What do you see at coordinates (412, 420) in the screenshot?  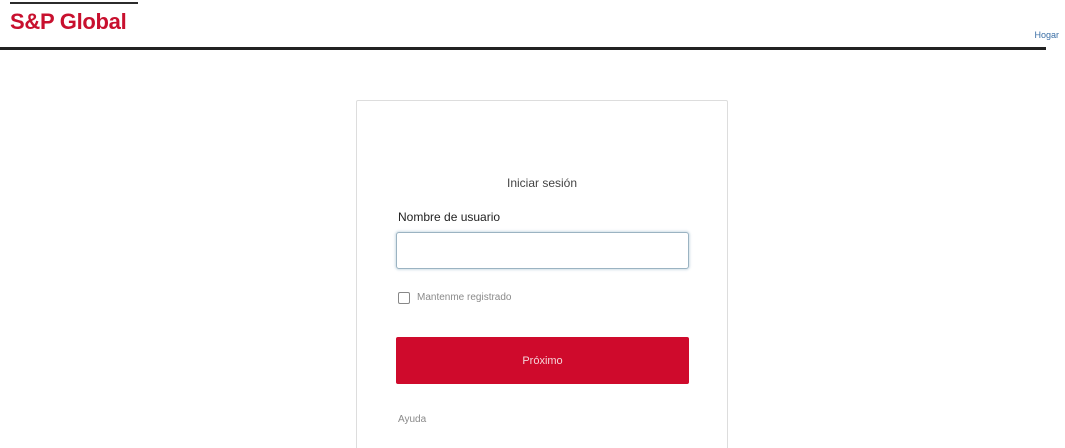 I see `help-link: Ayuda` at bounding box center [412, 420].